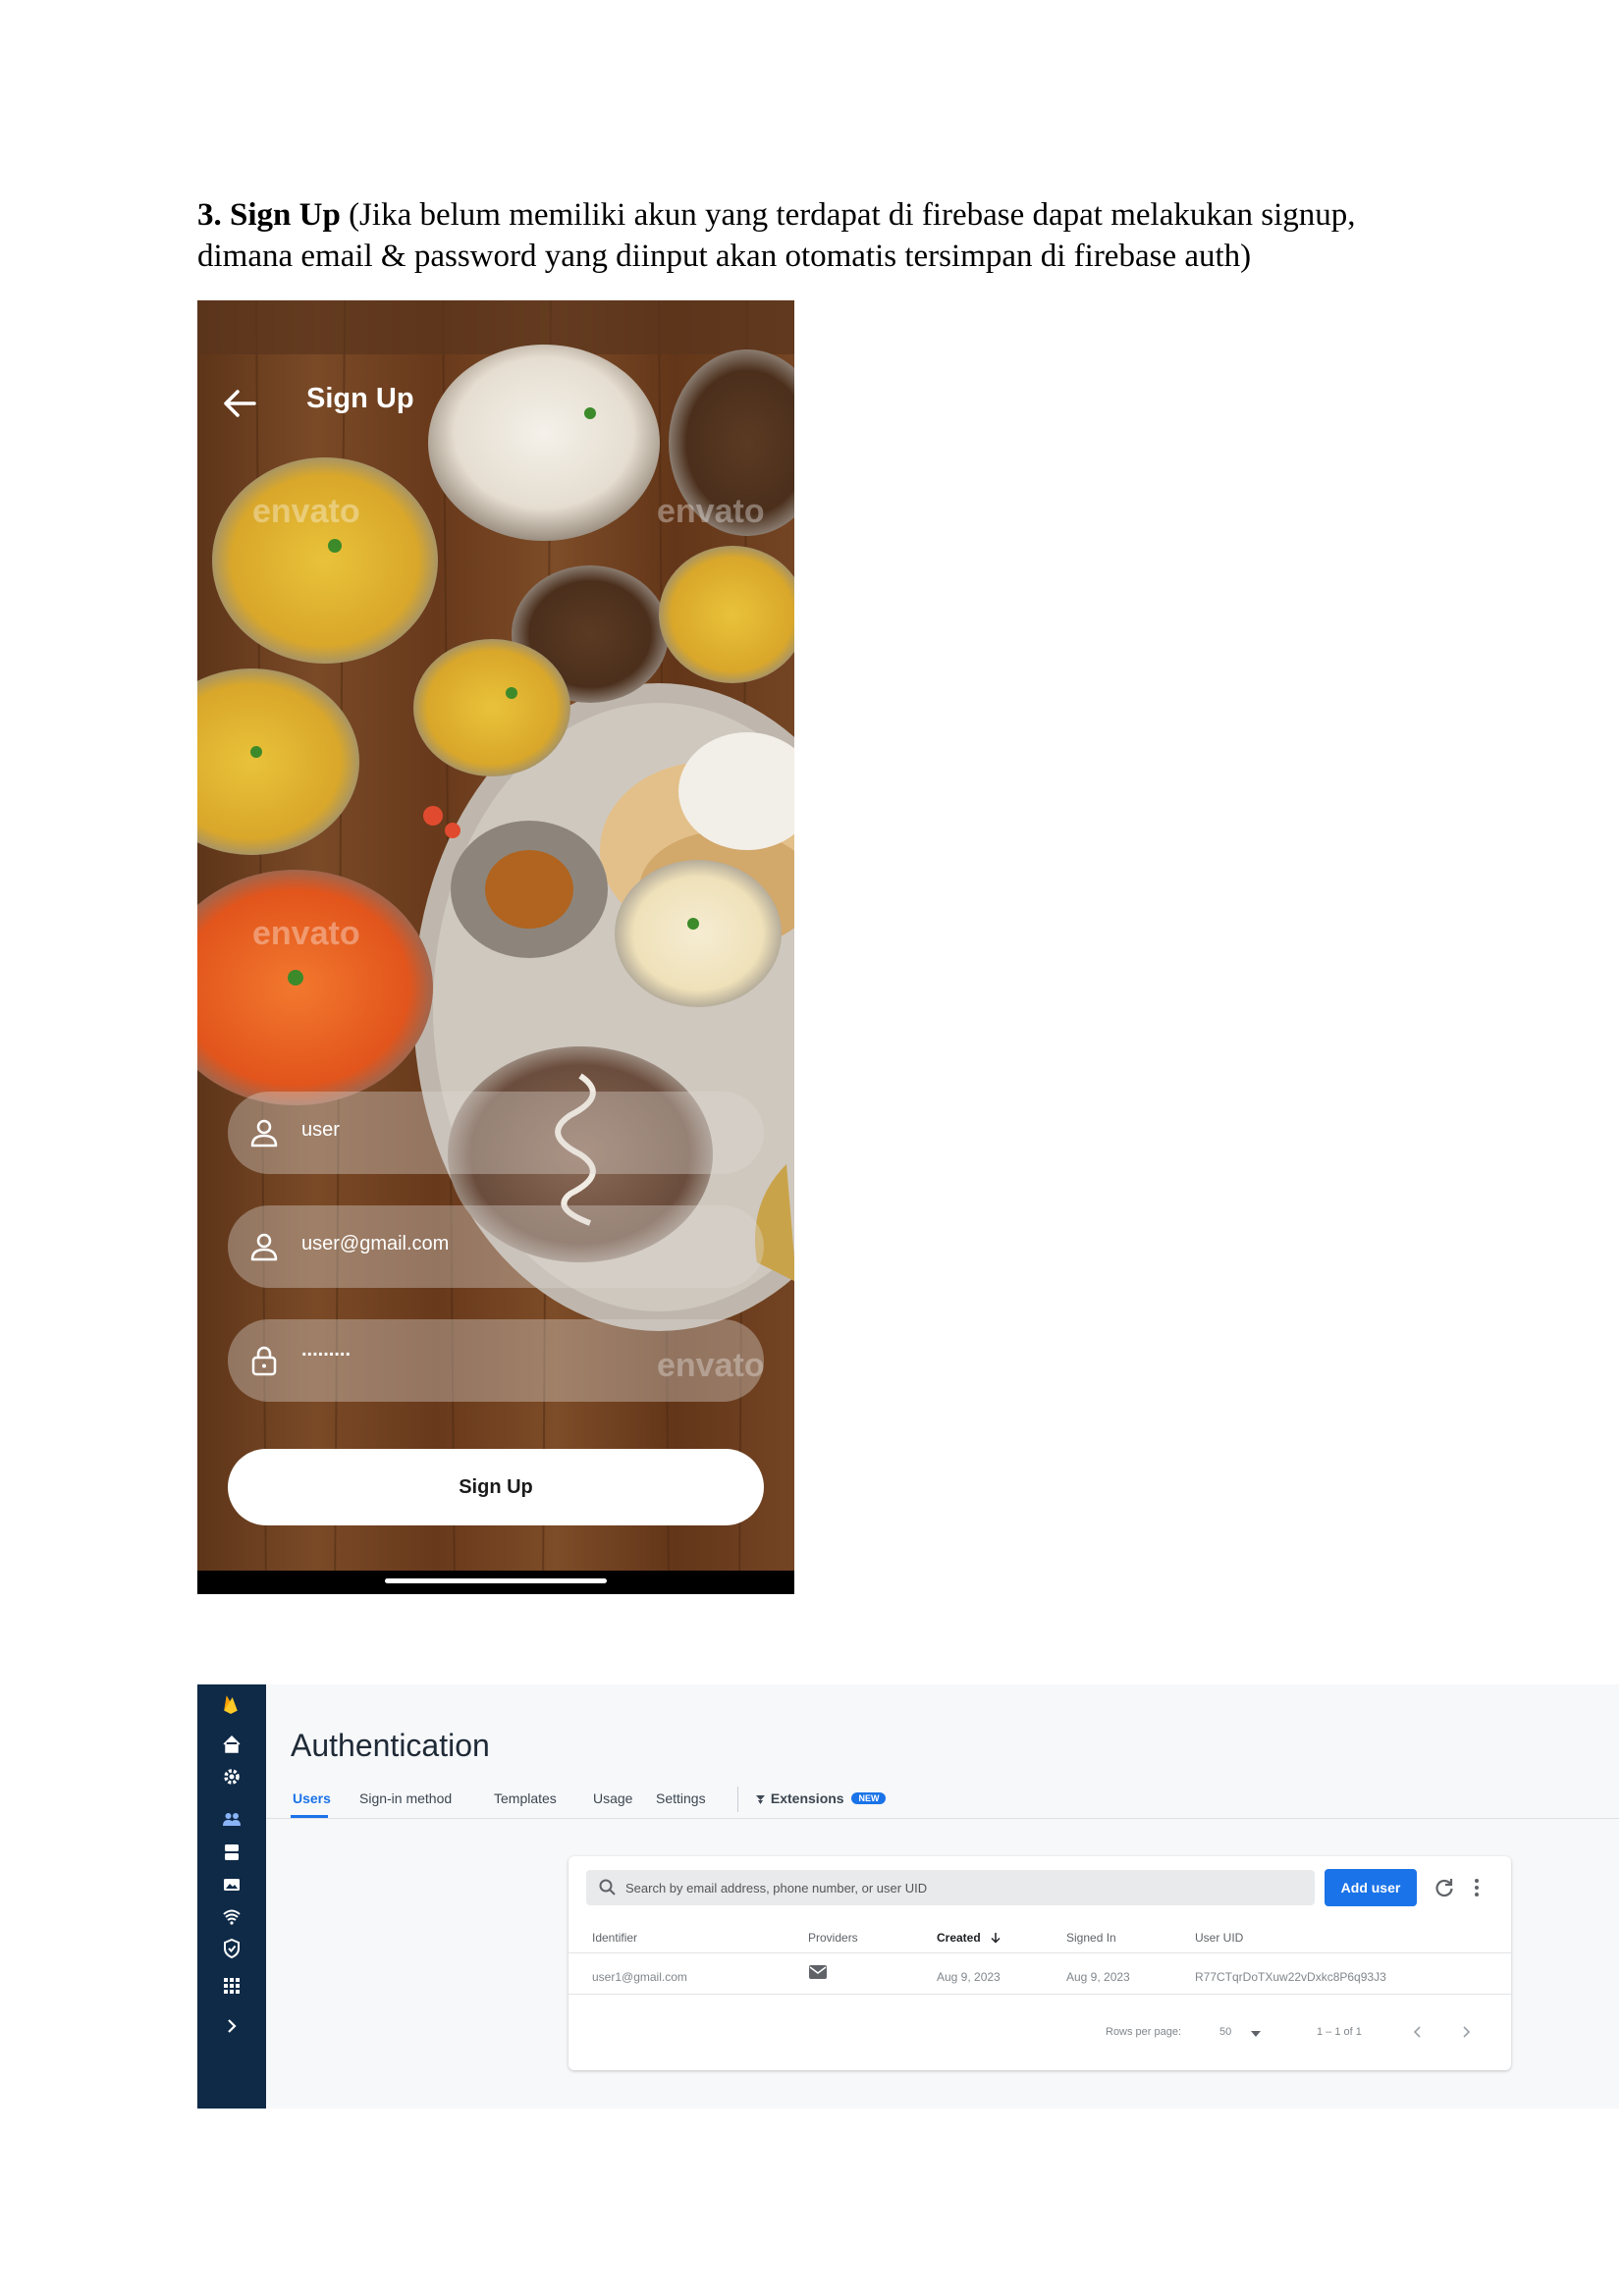 The width and height of the screenshot is (1624, 2296). Describe the element at coordinates (639, 1977) in the screenshot. I see `cell-identifier: user1@gmail.com` at that location.